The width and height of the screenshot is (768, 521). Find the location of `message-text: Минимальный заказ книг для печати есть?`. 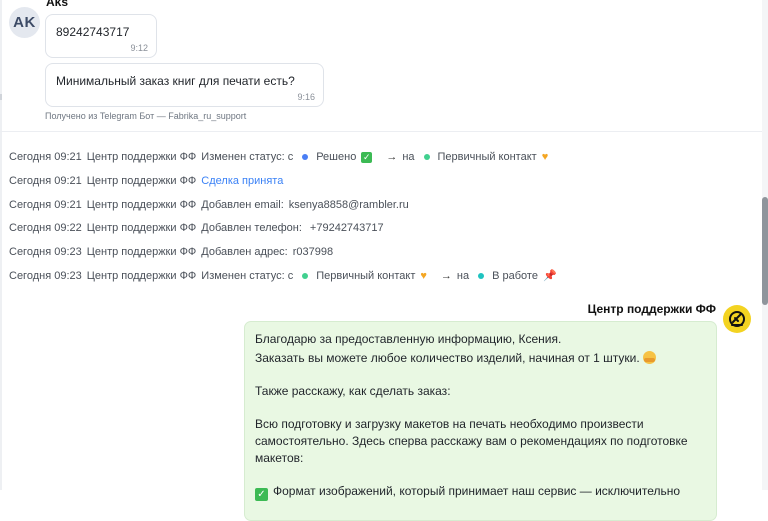

message-text: Минимальный заказ книг для печати есть? is located at coordinates (175, 81).